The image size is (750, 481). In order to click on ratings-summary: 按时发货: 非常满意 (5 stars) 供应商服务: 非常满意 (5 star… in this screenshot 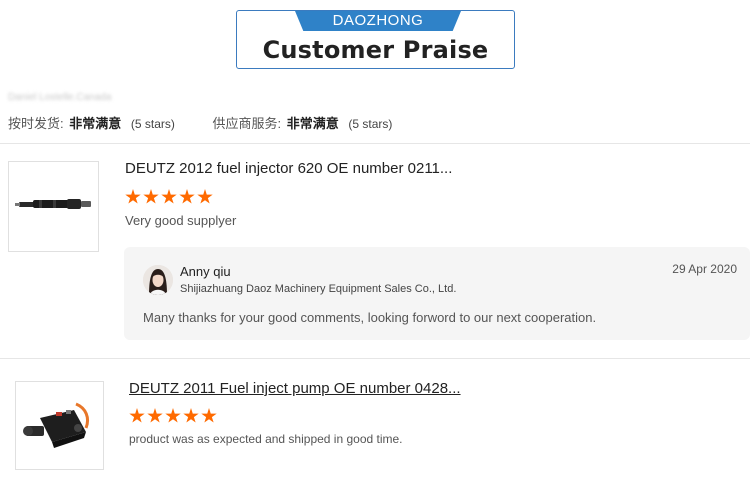, I will do `click(200, 122)`.